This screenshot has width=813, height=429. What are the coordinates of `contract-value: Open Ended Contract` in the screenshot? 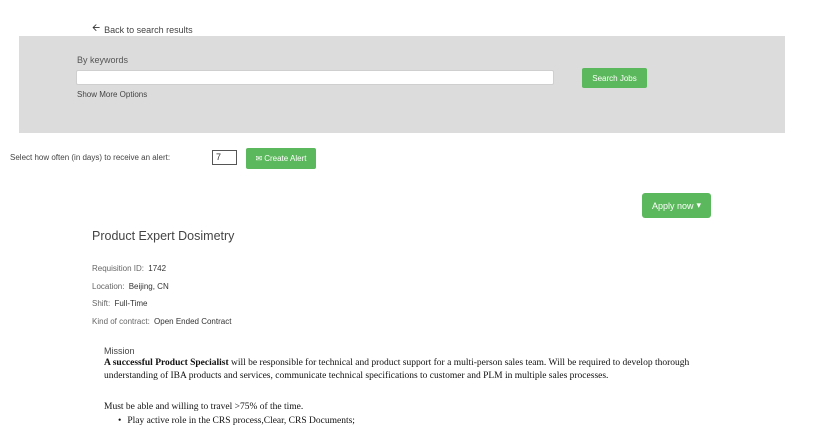 It's located at (193, 321).